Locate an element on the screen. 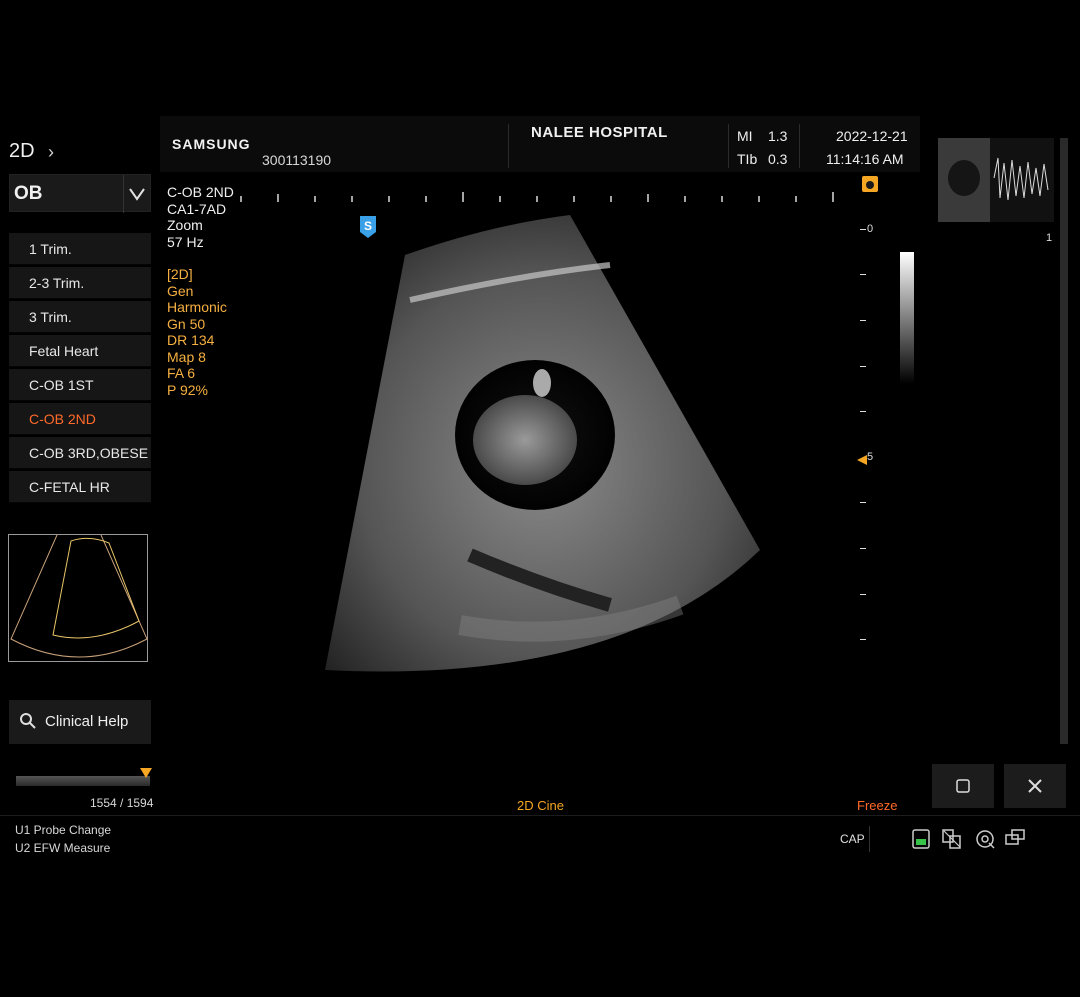 The width and height of the screenshot is (1080, 997). application-select: OB is located at coordinates (80, 193).